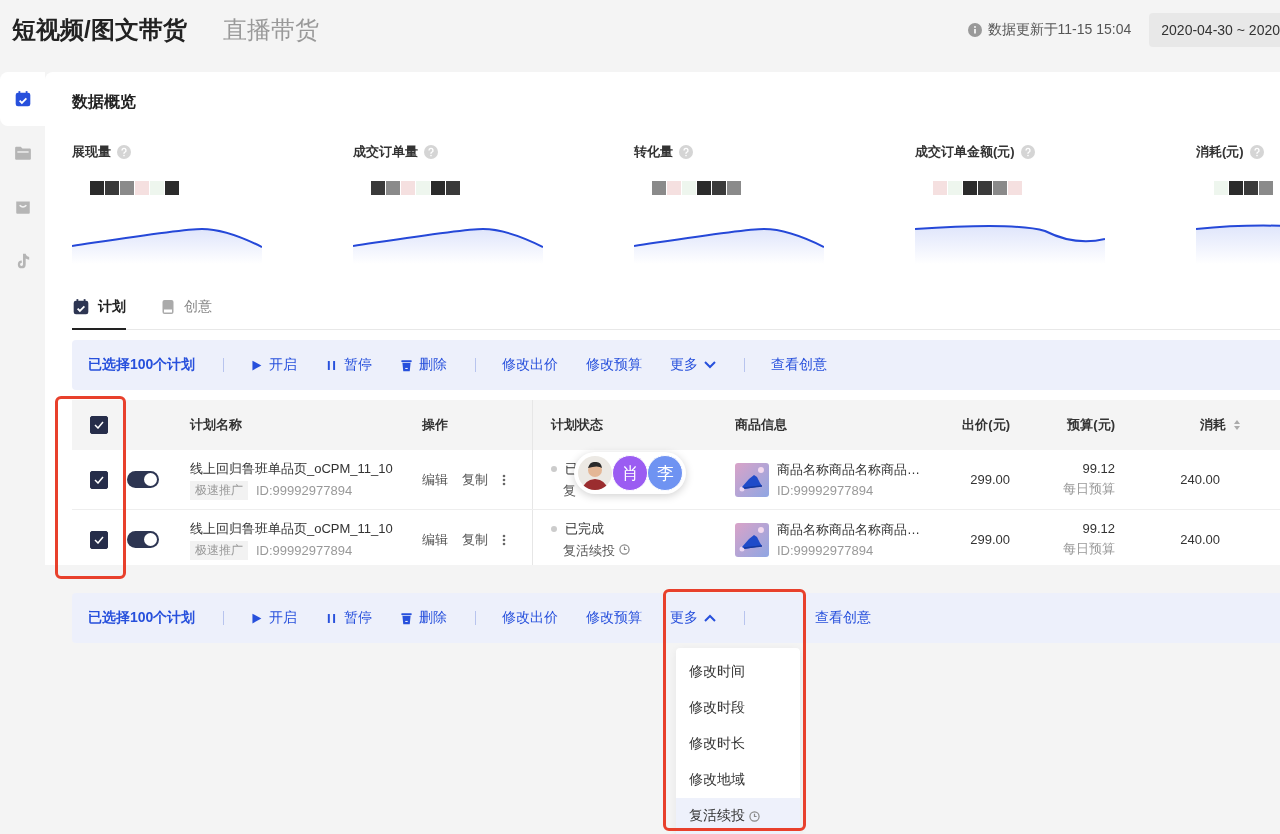 This screenshot has height=834, width=1280. I want to click on menu-item: 修改时间, so click(738, 672).